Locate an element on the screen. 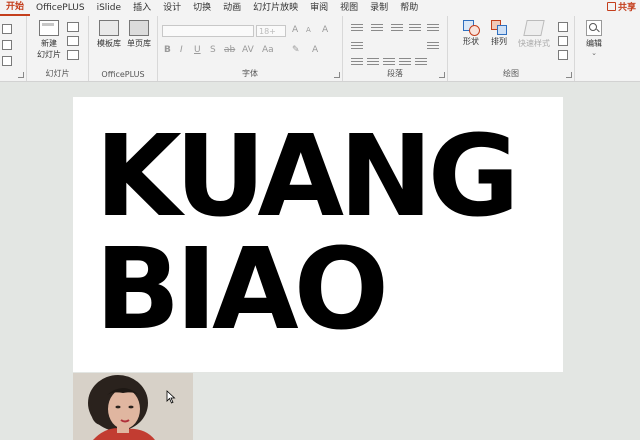 This screenshot has width=640, height=440. distribute-icon is located at coordinates (421, 61).